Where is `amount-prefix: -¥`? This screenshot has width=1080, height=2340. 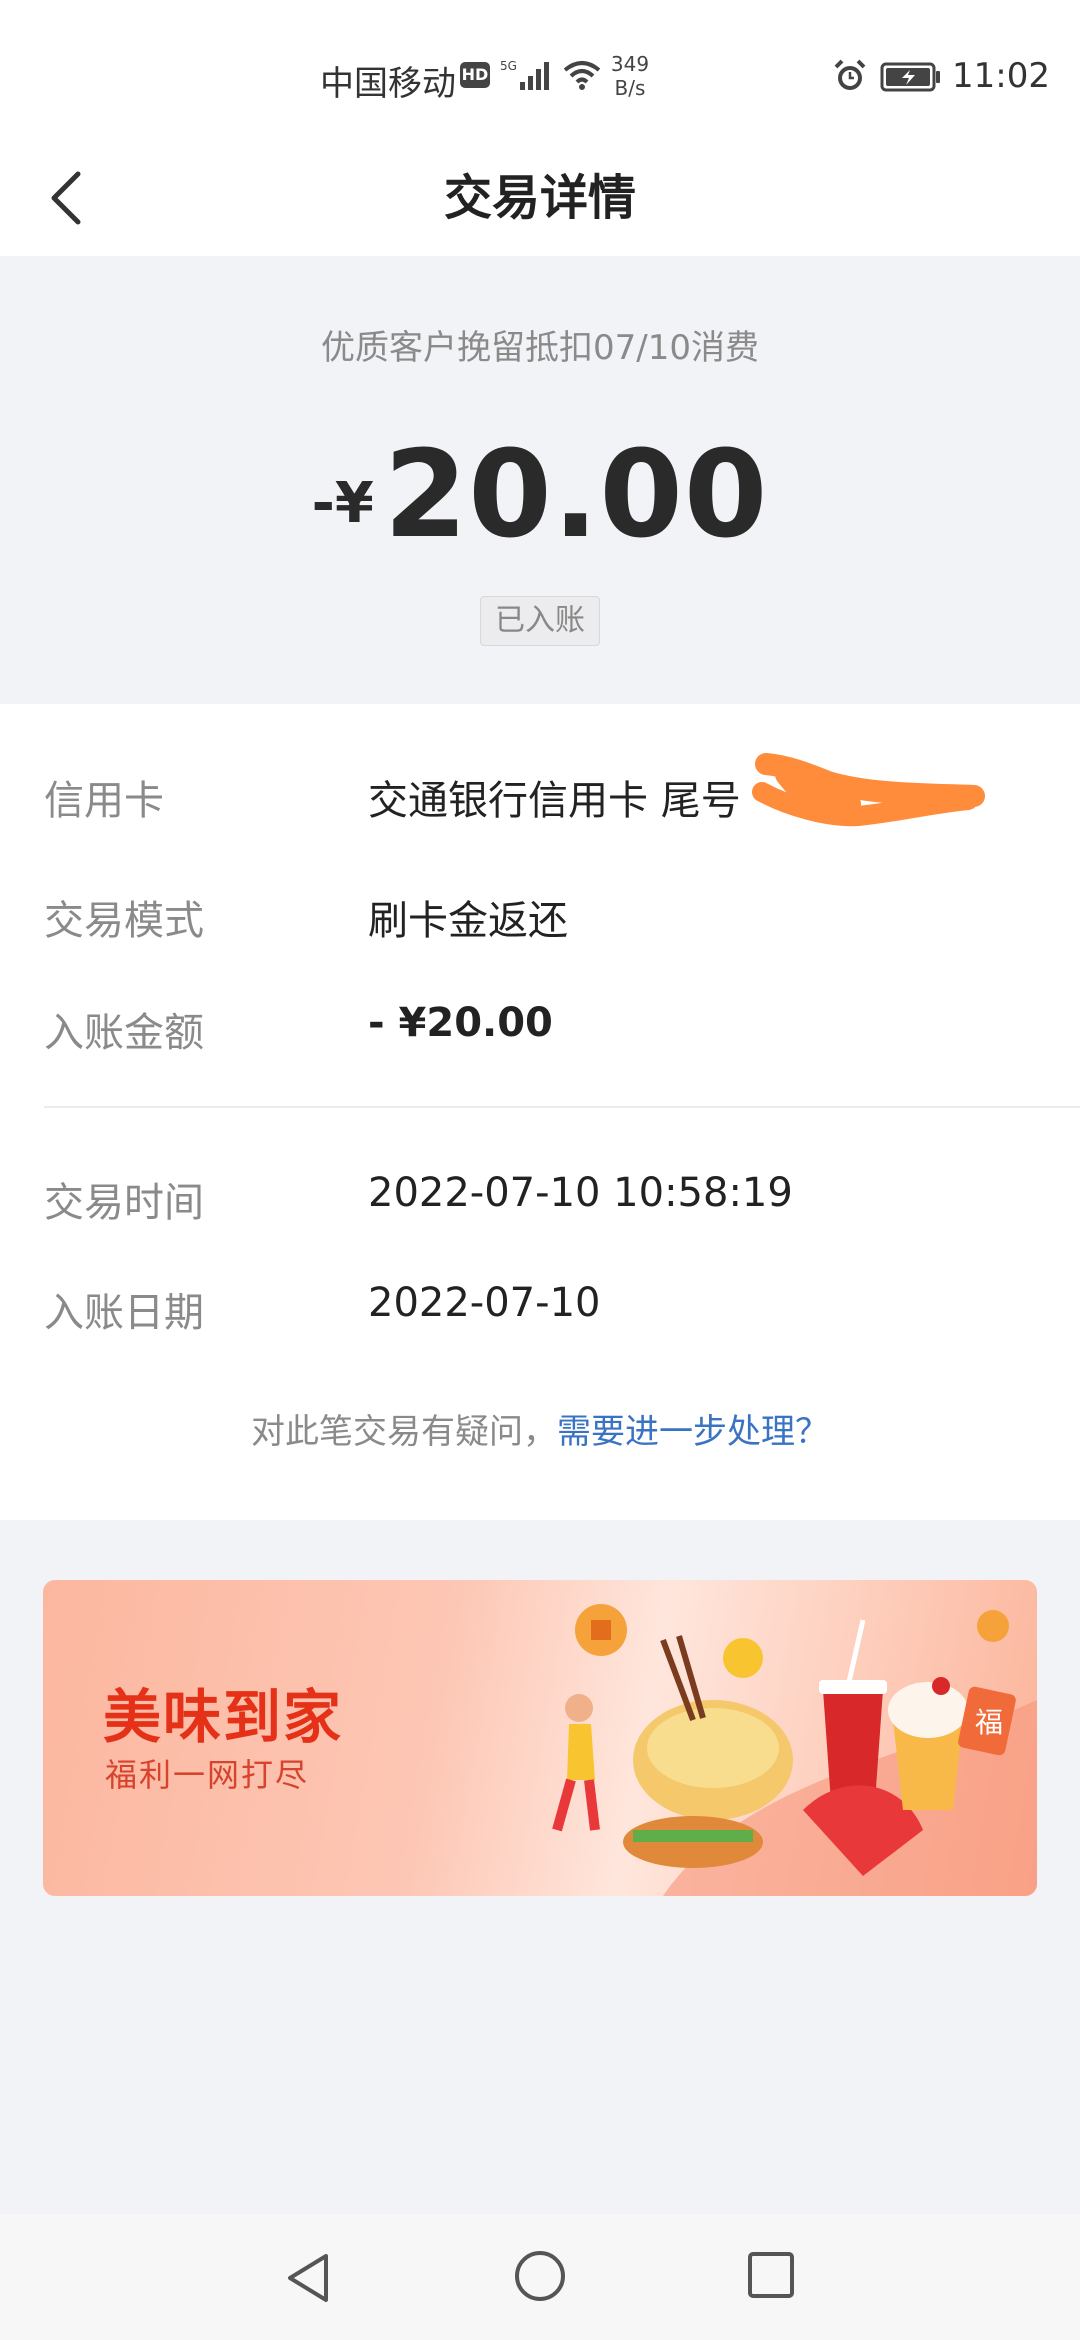
amount-prefix: -¥ is located at coordinates (342, 503).